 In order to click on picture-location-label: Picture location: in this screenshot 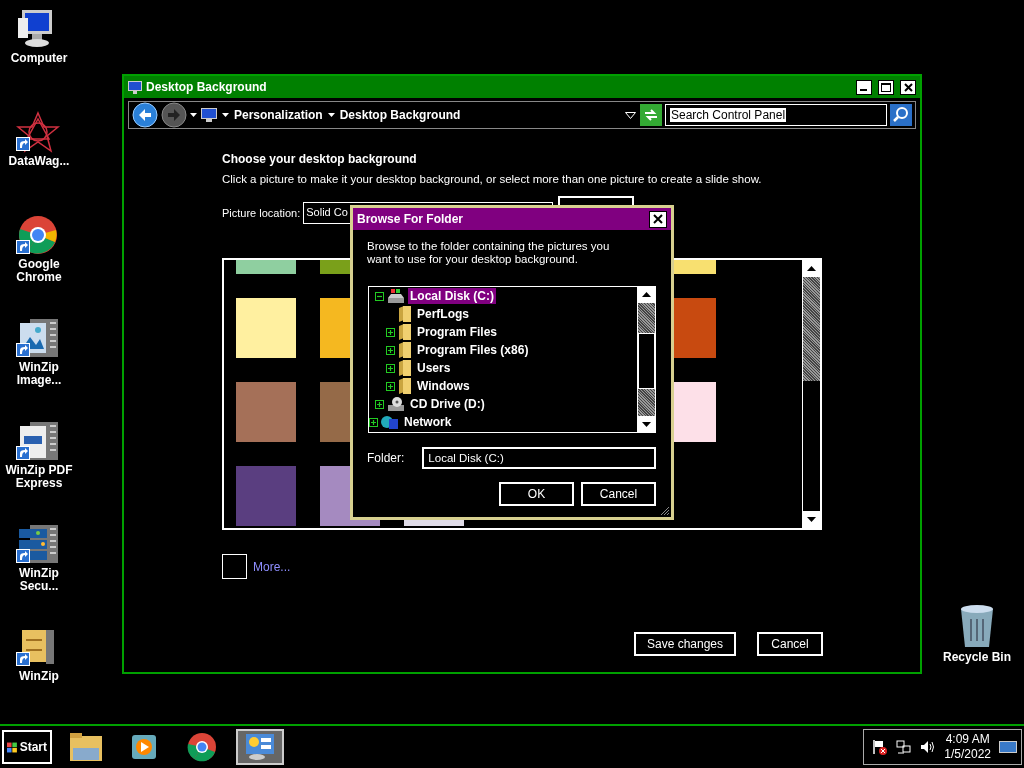, I will do `click(261, 213)`.